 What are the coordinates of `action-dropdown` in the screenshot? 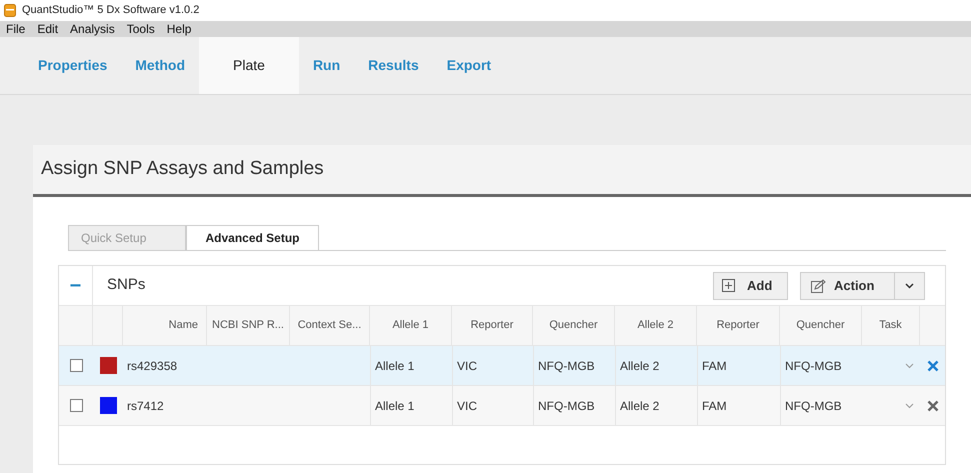 It's located at (910, 286).